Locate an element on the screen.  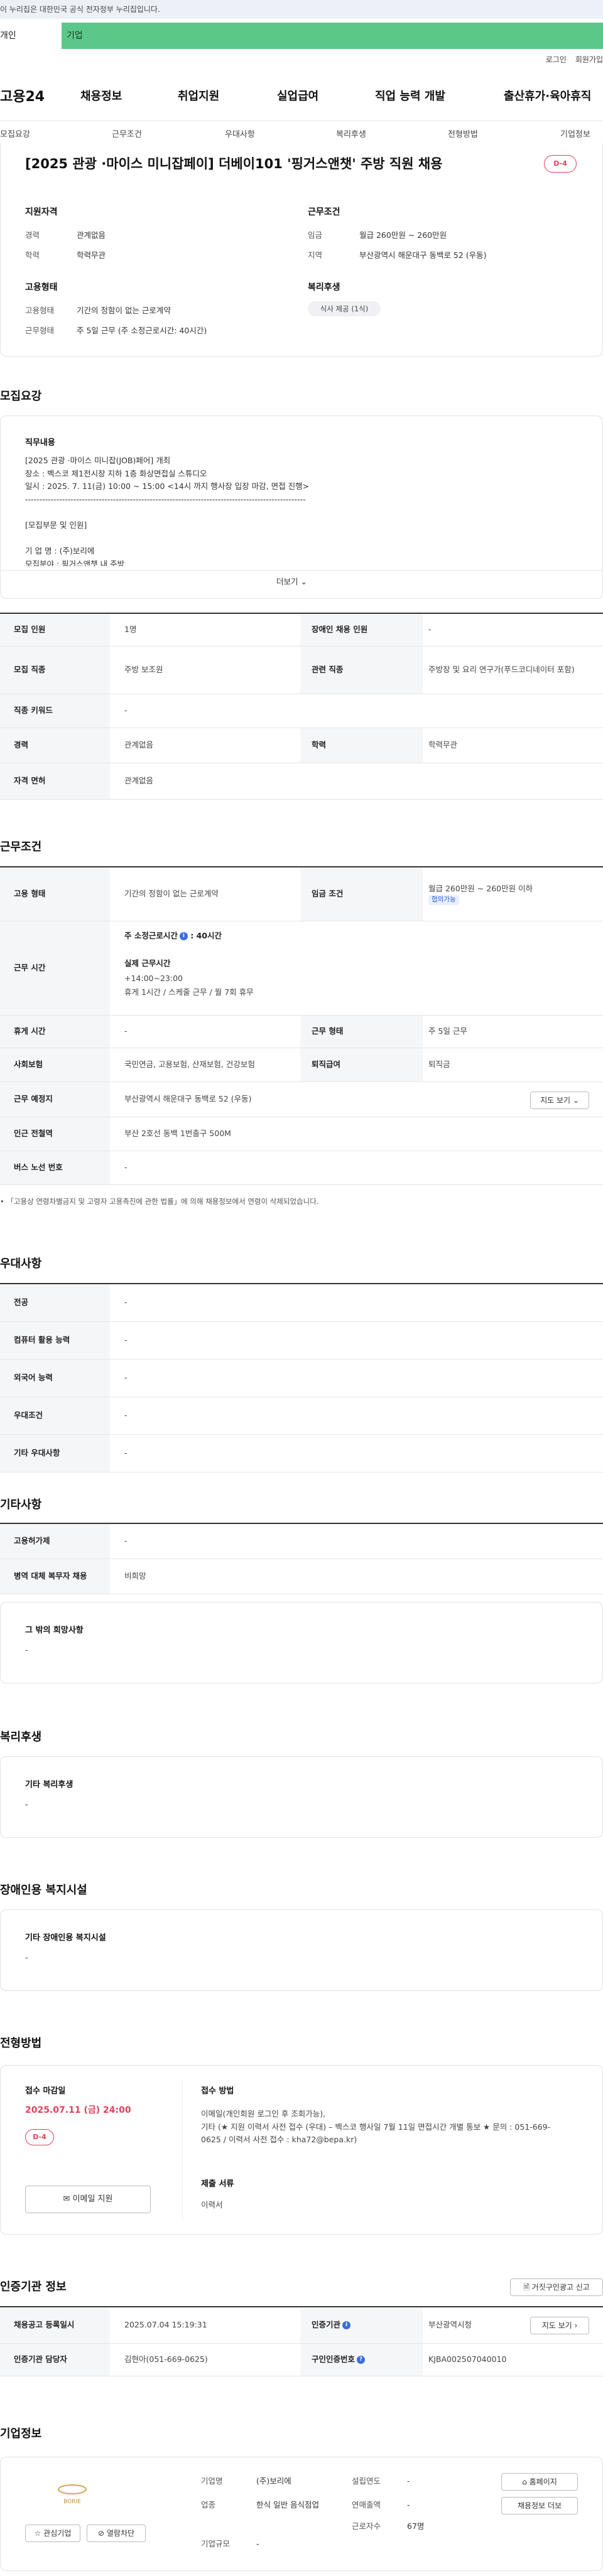
more-jobs-button: 채용정보 더보 is located at coordinates (539, 2505).